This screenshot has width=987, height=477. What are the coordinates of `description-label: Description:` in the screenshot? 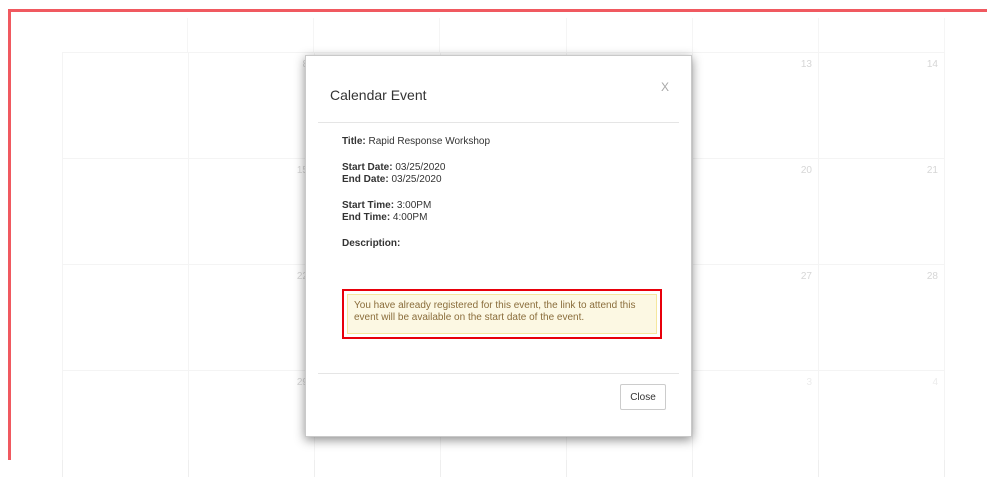 It's located at (371, 243).